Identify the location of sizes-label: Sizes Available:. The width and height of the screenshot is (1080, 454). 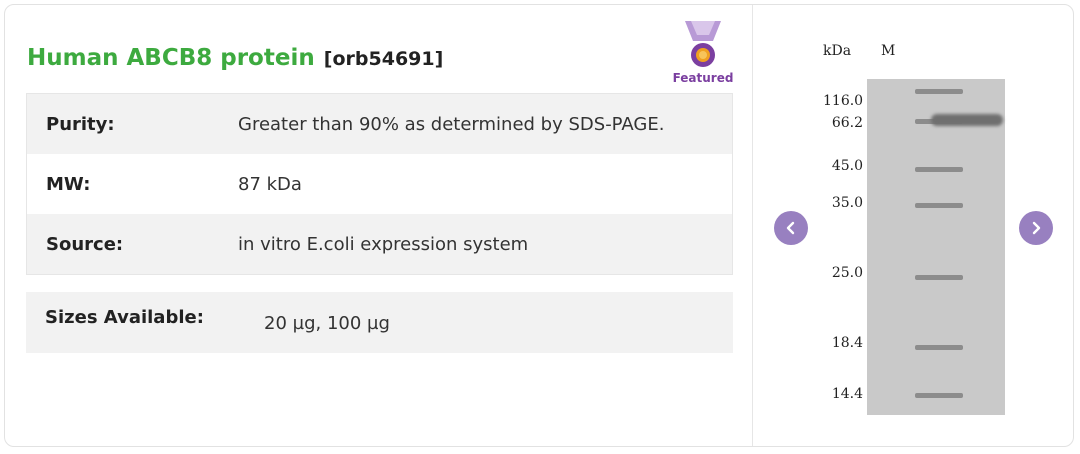
(124, 317).